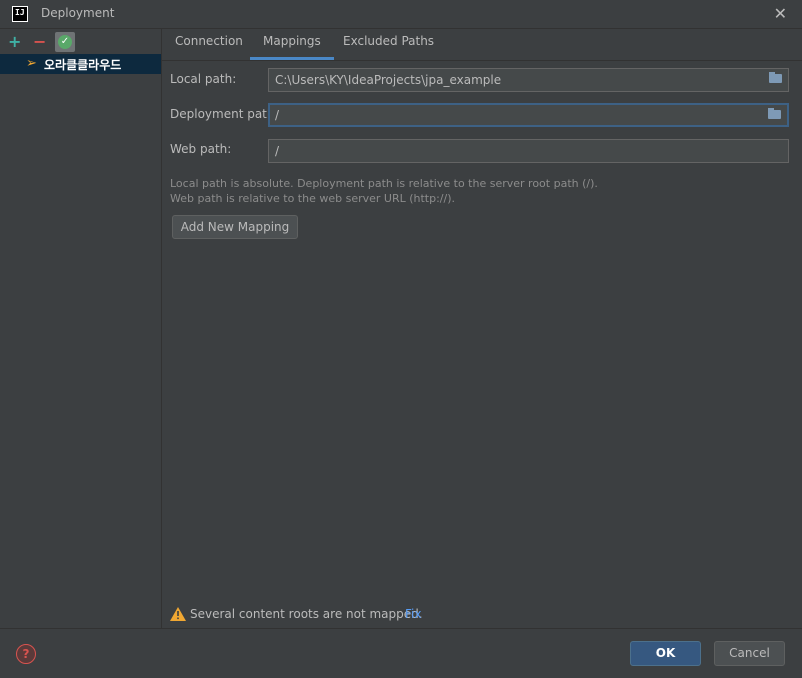 The width and height of the screenshot is (802, 678). I want to click on app-icon-text: IJ, so click(20, 12).